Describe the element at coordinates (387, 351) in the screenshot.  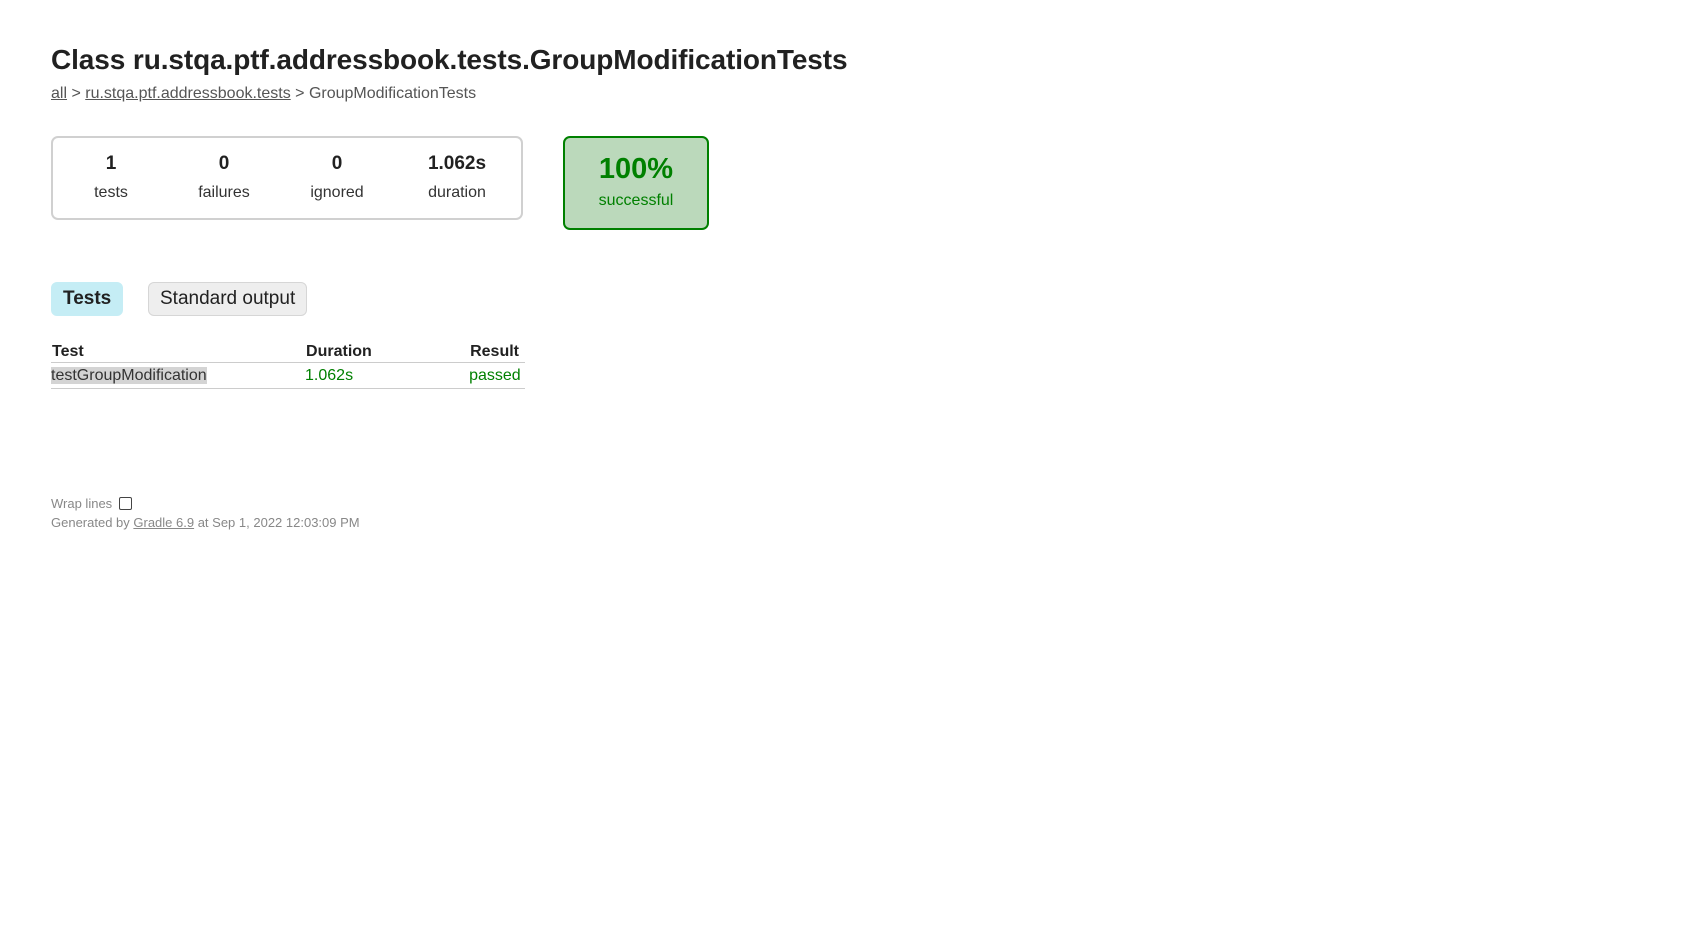
I see `column-header-duration: Duration` at that location.